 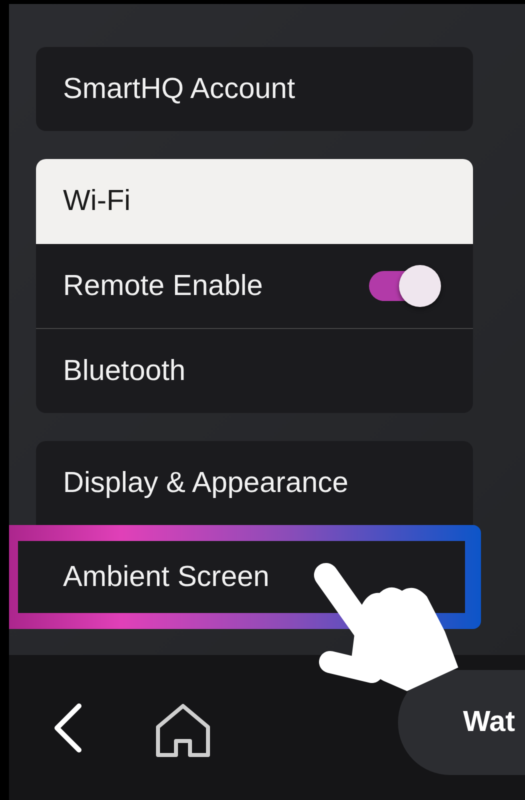 I want to click on toggle-switch, so click(x=405, y=286).